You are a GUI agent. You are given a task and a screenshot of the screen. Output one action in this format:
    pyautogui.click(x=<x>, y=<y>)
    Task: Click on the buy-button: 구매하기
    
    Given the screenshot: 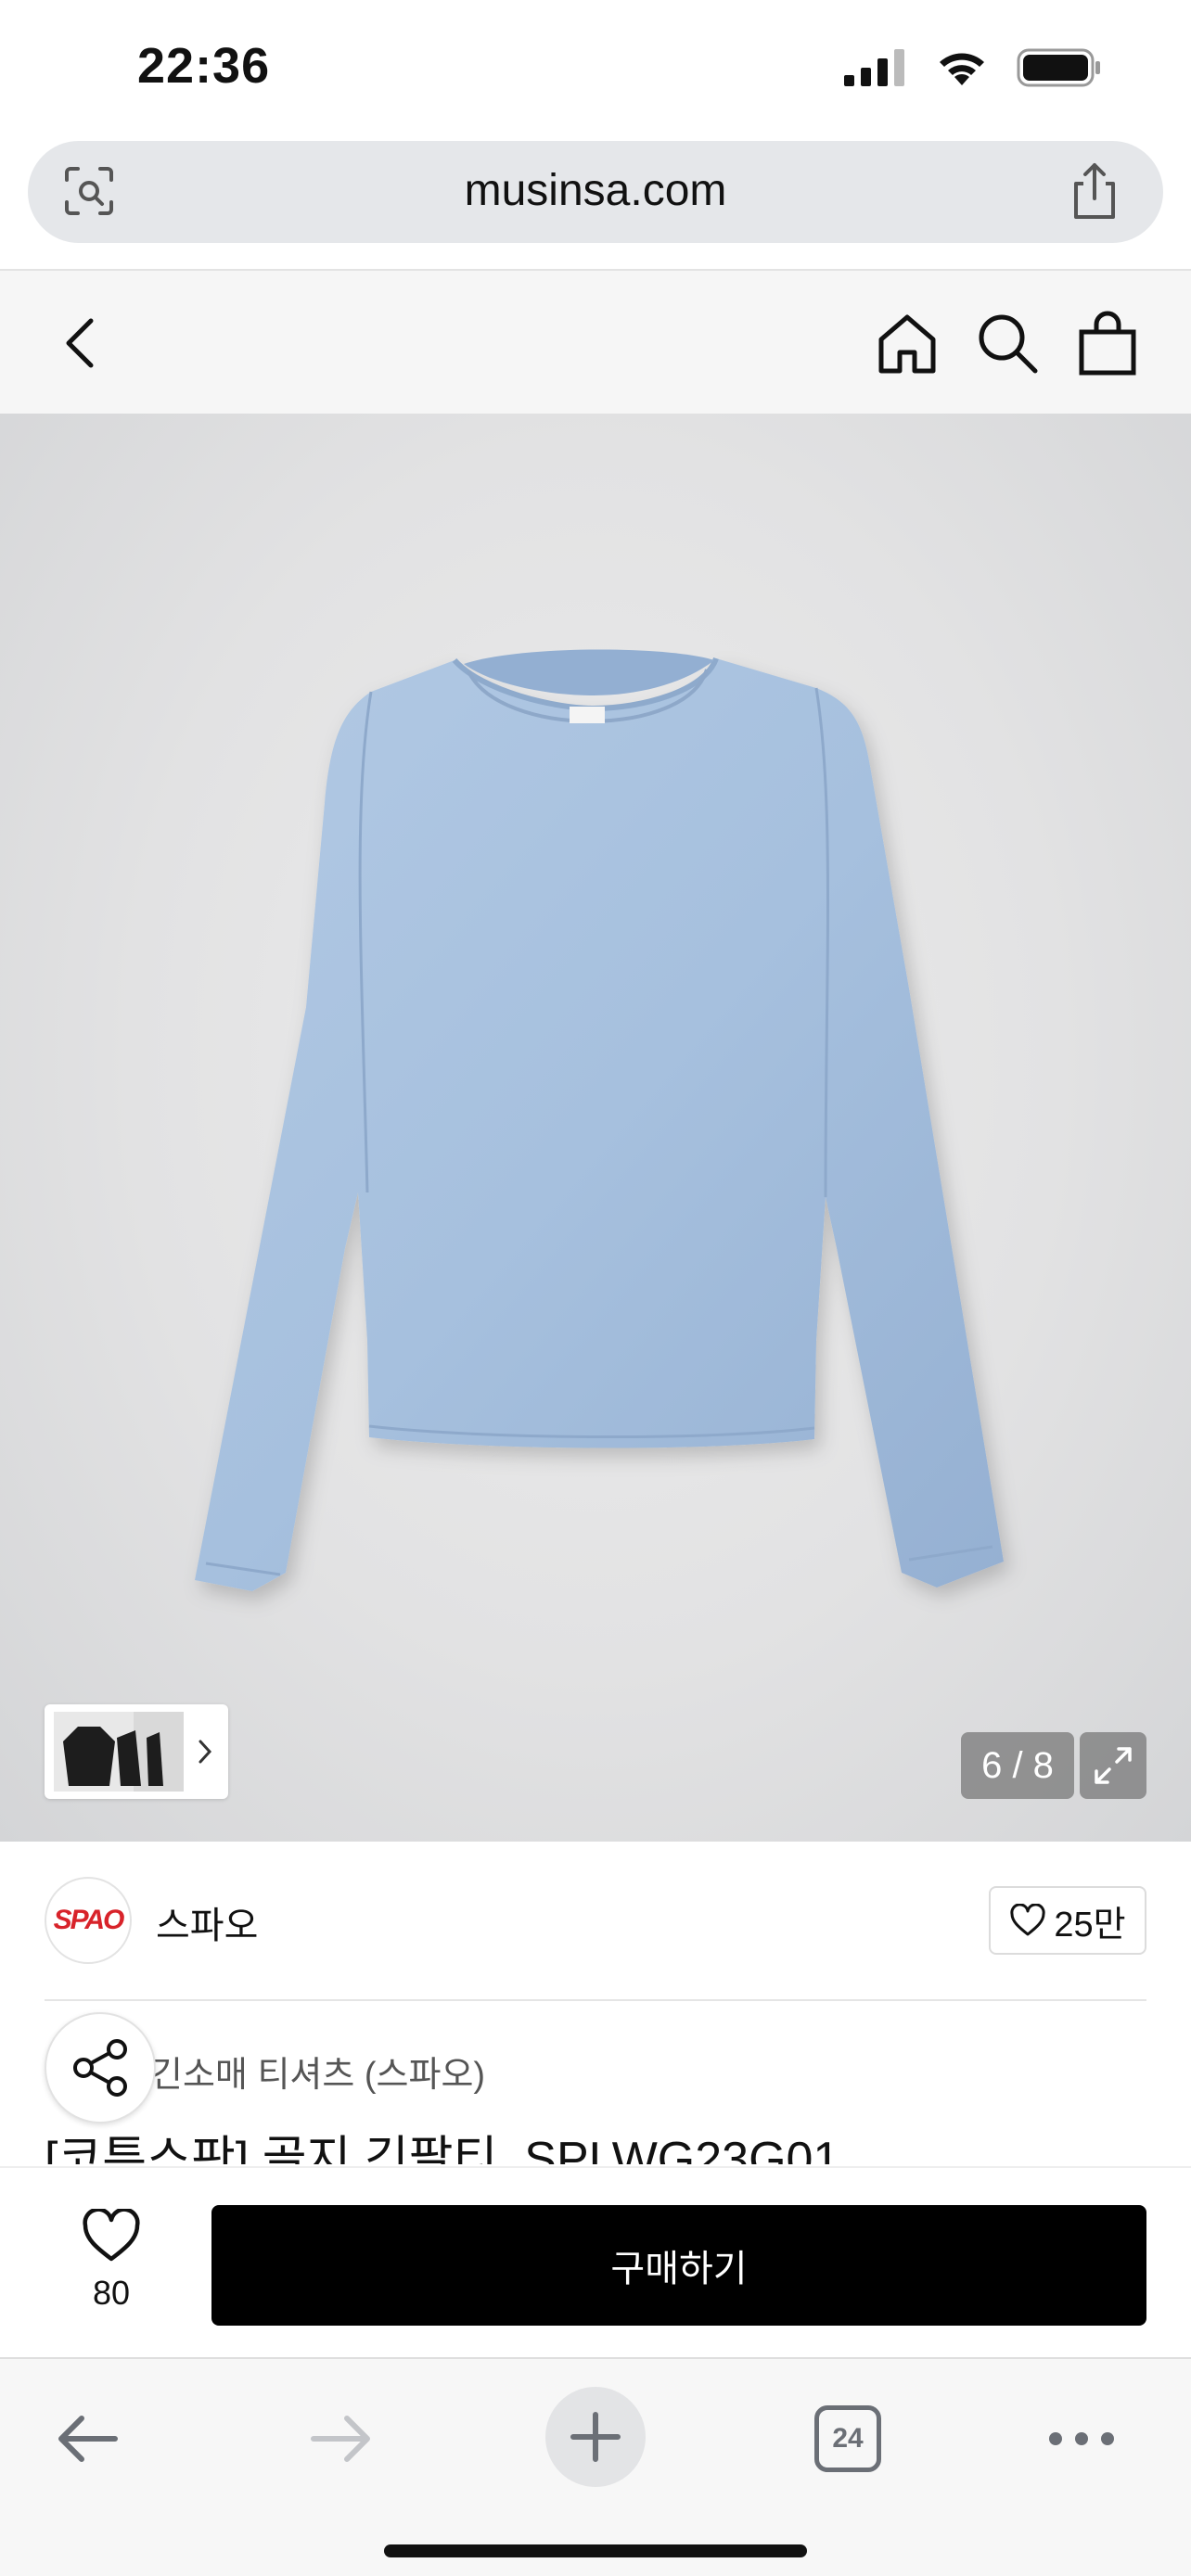 What is the action you would take?
    pyautogui.click(x=678, y=2265)
    